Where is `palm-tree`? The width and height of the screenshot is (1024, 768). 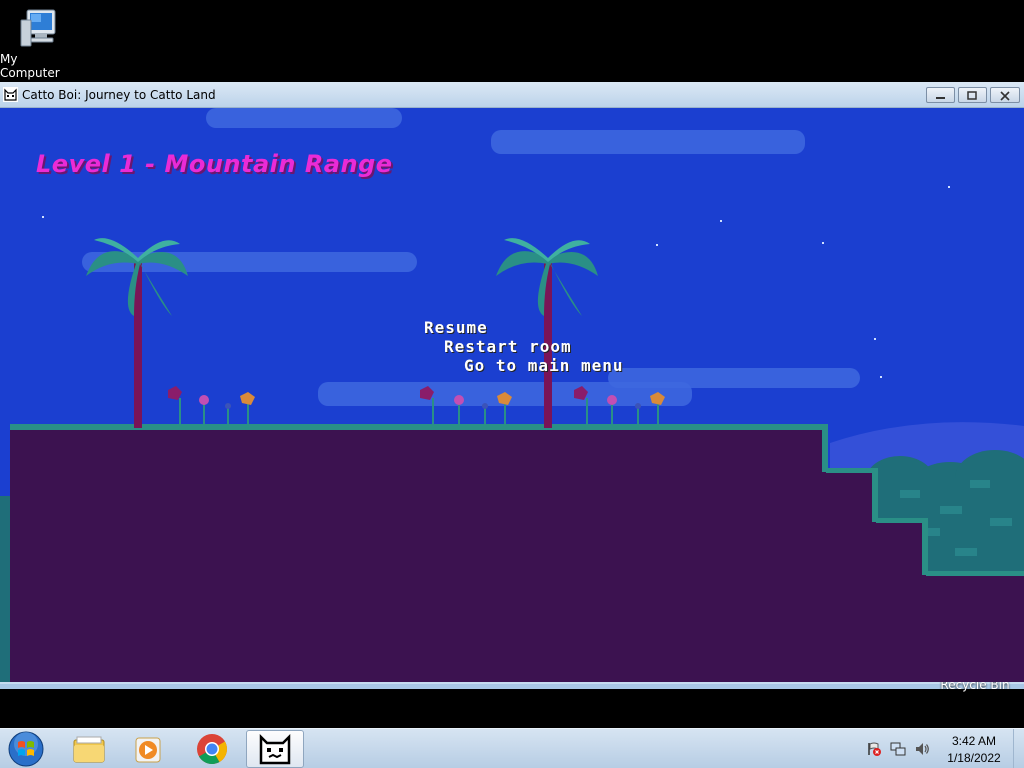 palm-tree is located at coordinates (137, 333).